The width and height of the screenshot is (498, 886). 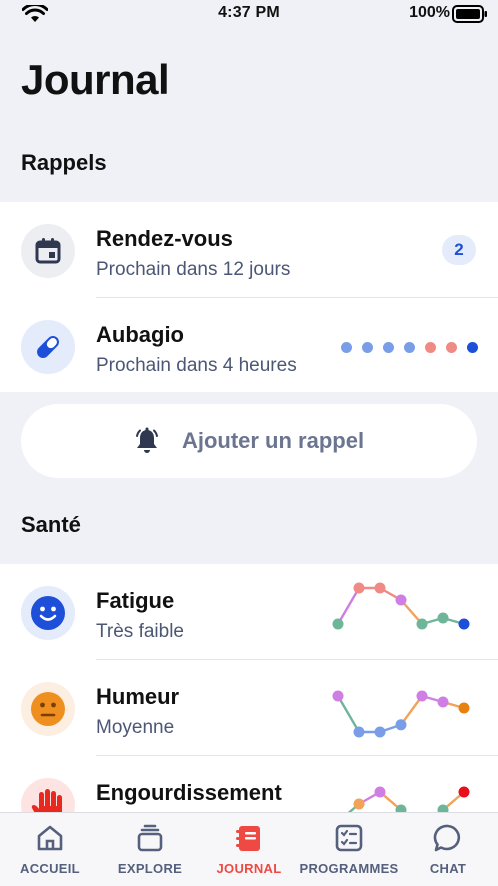 What do you see at coordinates (48, 251) in the screenshot?
I see `calendar-icon` at bounding box center [48, 251].